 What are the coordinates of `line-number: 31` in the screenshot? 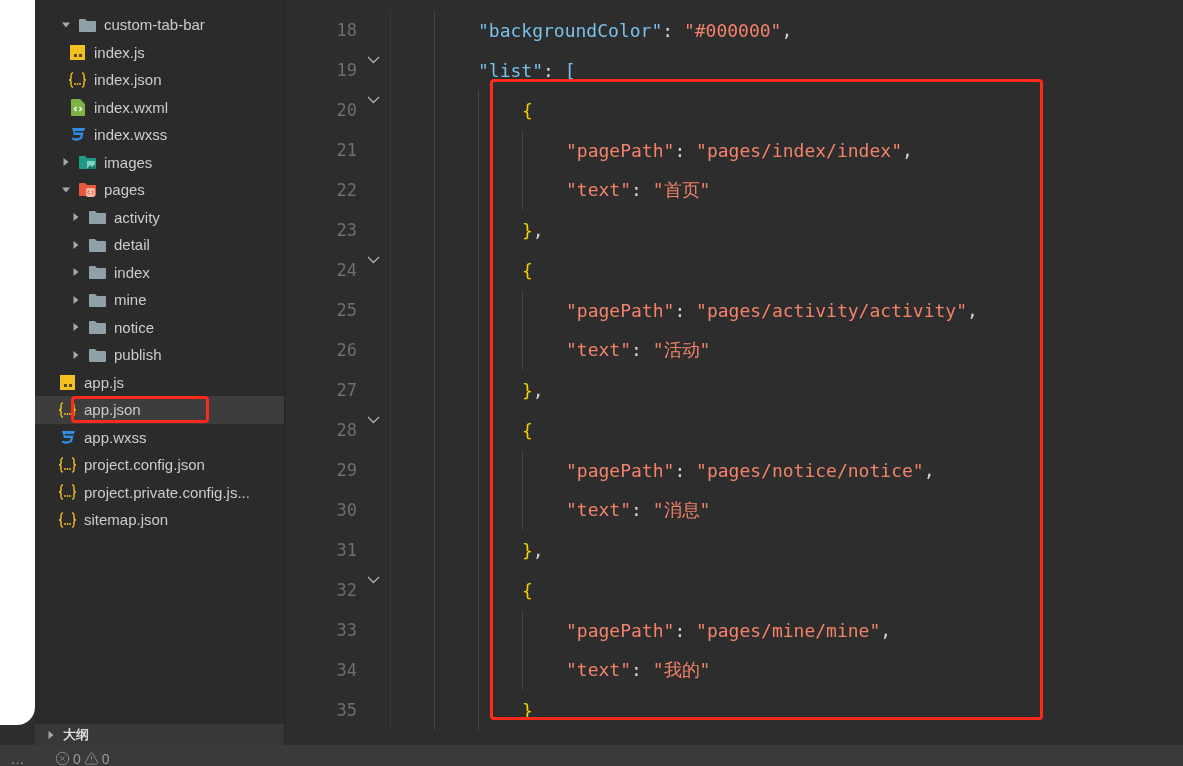 It's located at (346, 550).